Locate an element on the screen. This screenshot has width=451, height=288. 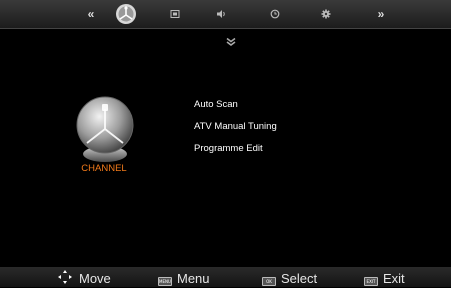
next-page-icon: » is located at coordinates (381, 14).